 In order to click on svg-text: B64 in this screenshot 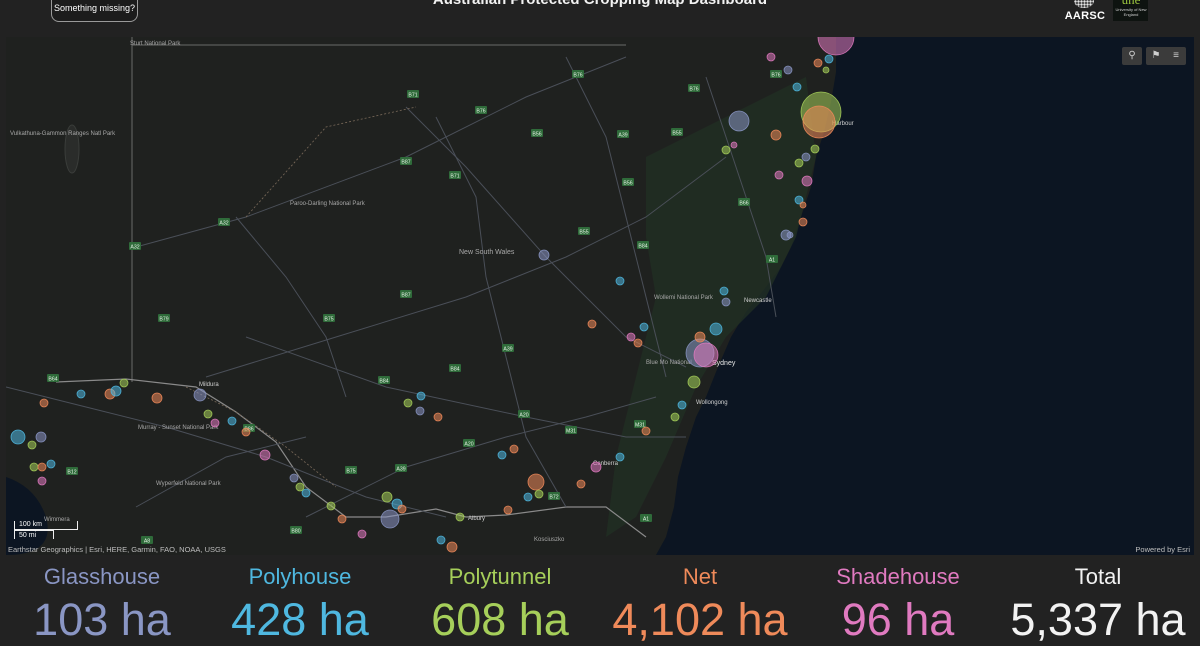, I will do `click(52, 379)`.